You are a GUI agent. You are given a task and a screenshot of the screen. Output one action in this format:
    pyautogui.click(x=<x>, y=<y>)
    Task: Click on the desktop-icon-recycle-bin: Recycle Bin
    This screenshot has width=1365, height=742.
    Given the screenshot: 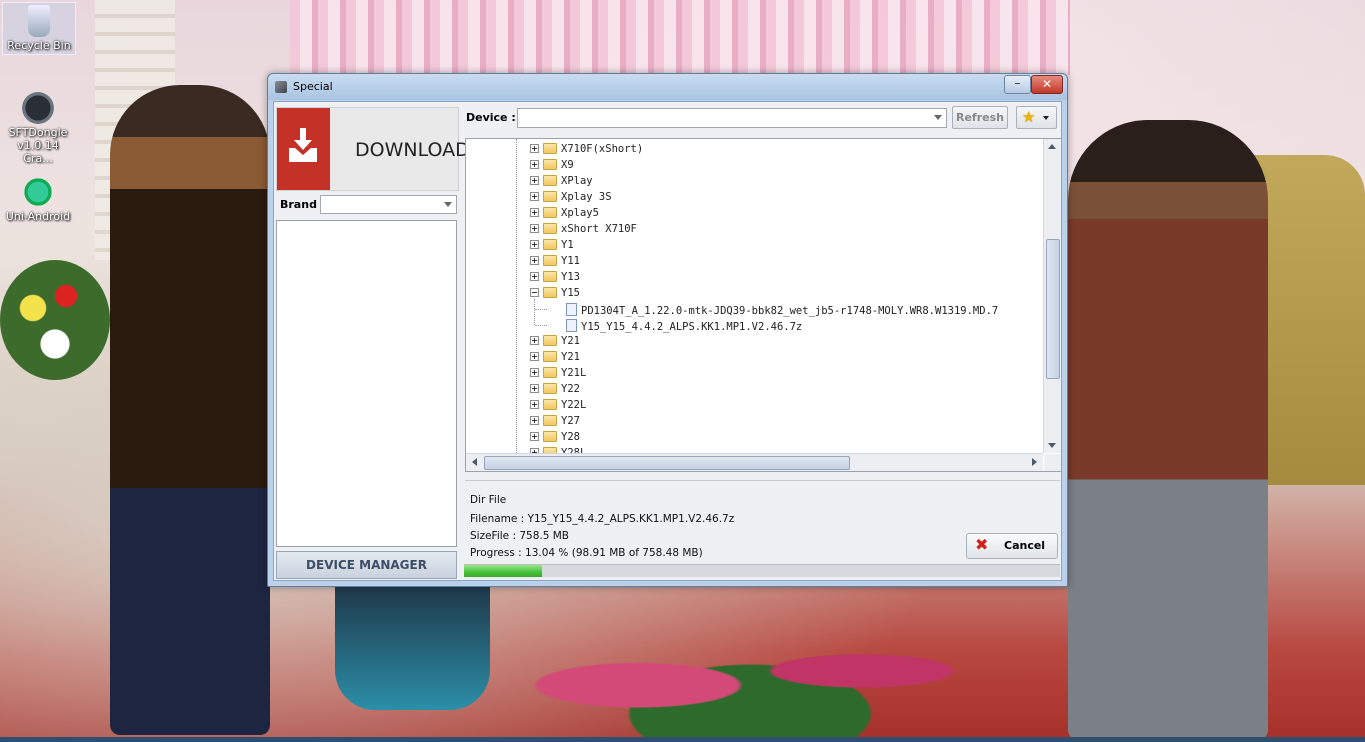 What is the action you would take?
    pyautogui.click(x=39, y=28)
    